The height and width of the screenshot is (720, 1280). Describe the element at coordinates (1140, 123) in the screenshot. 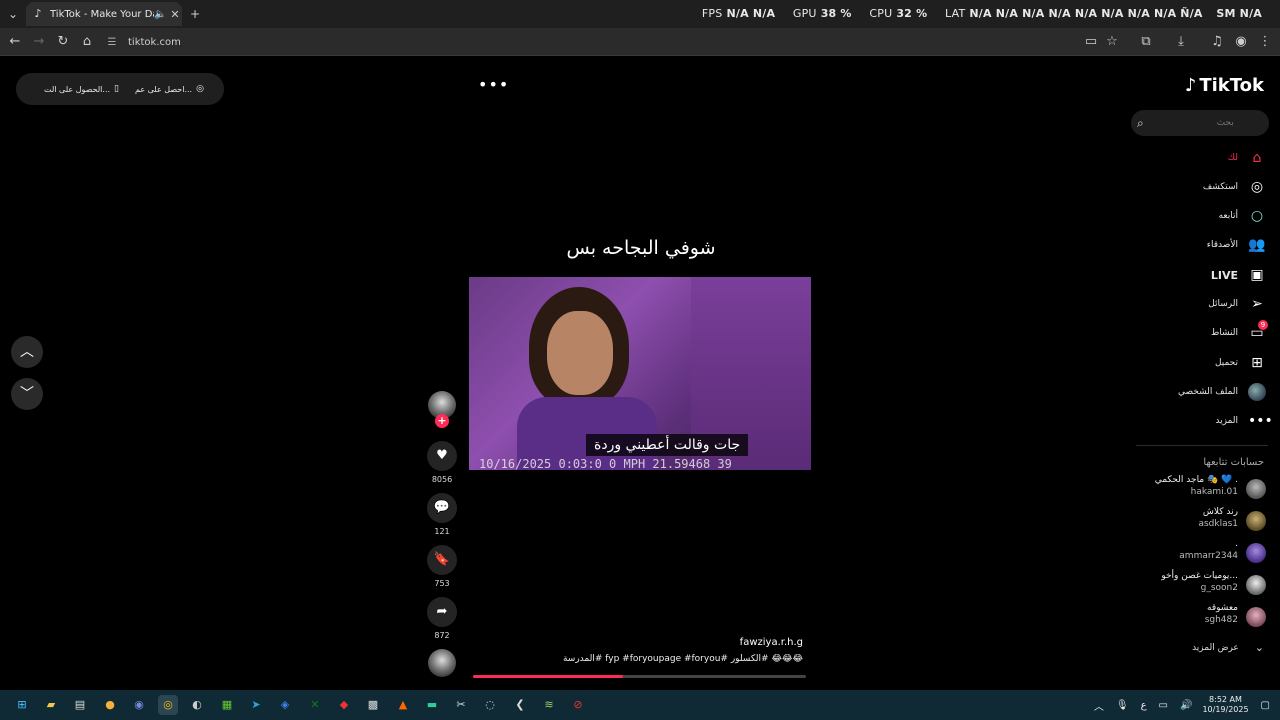

I see `search-icon: ⌕` at that location.